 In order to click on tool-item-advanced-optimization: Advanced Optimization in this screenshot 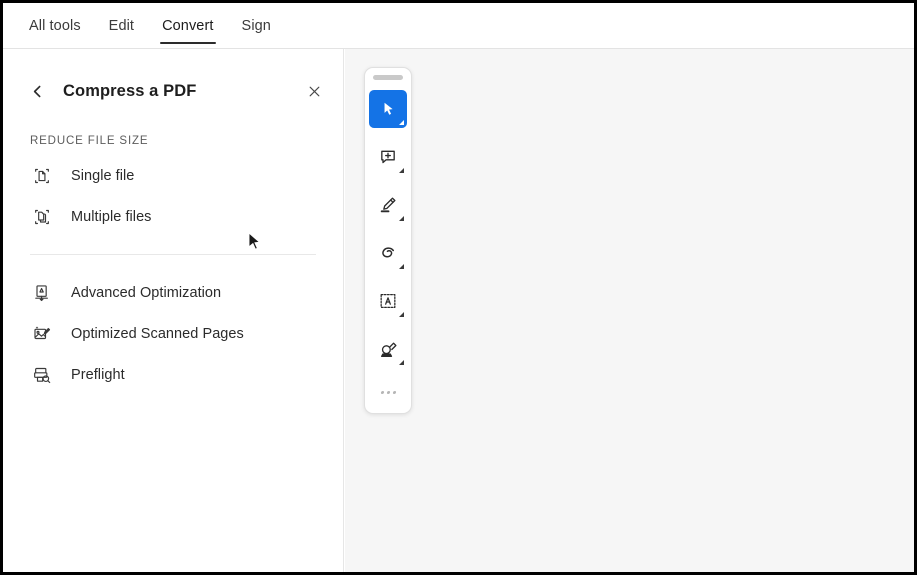, I will do `click(173, 292)`.